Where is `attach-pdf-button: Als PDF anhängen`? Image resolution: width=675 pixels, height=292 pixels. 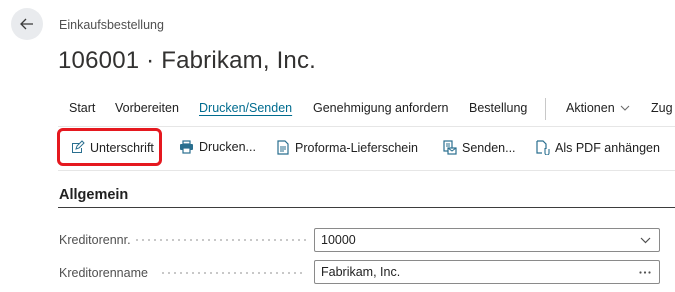
attach-pdf-button: Als PDF anhängen is located at coordinates (597, 147).